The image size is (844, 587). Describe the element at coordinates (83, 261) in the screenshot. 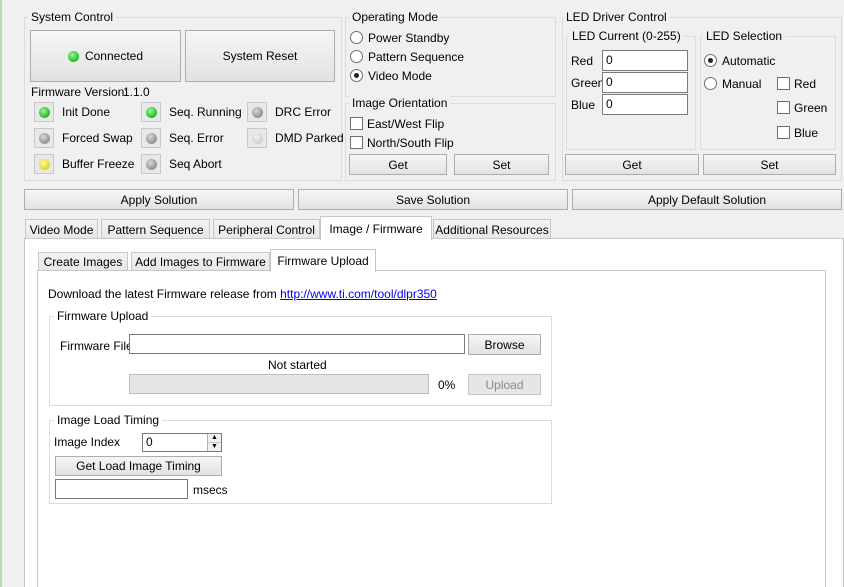

I see `subtab-create-images: Create Images` at that location.